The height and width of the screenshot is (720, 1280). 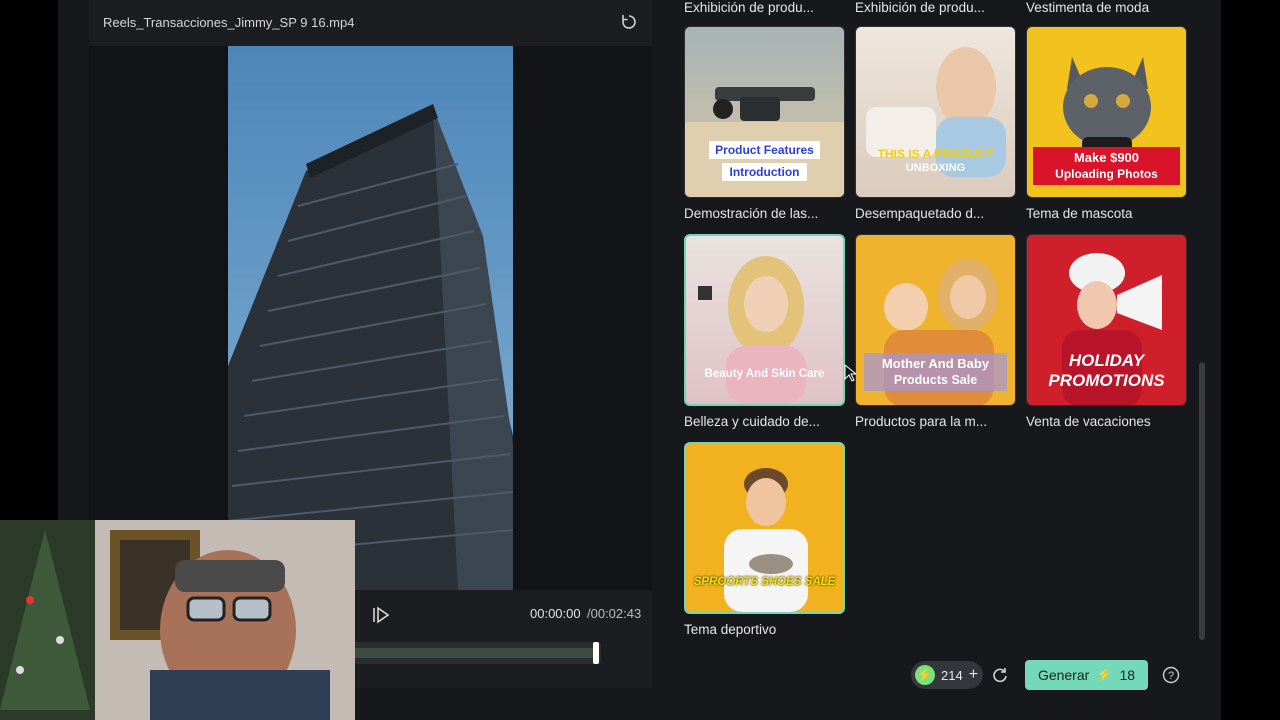 I want to click on file-bar: Reels_Transacciones_Jimmy_SP 9 16.mp4, so click(x=370, y=22).